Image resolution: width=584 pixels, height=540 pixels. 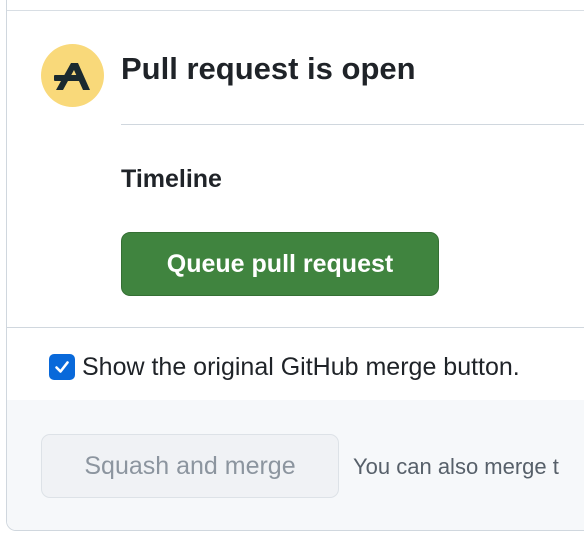 I want to click on squash-and-merge-button: Squash and merge, so click(x=190, y=466).